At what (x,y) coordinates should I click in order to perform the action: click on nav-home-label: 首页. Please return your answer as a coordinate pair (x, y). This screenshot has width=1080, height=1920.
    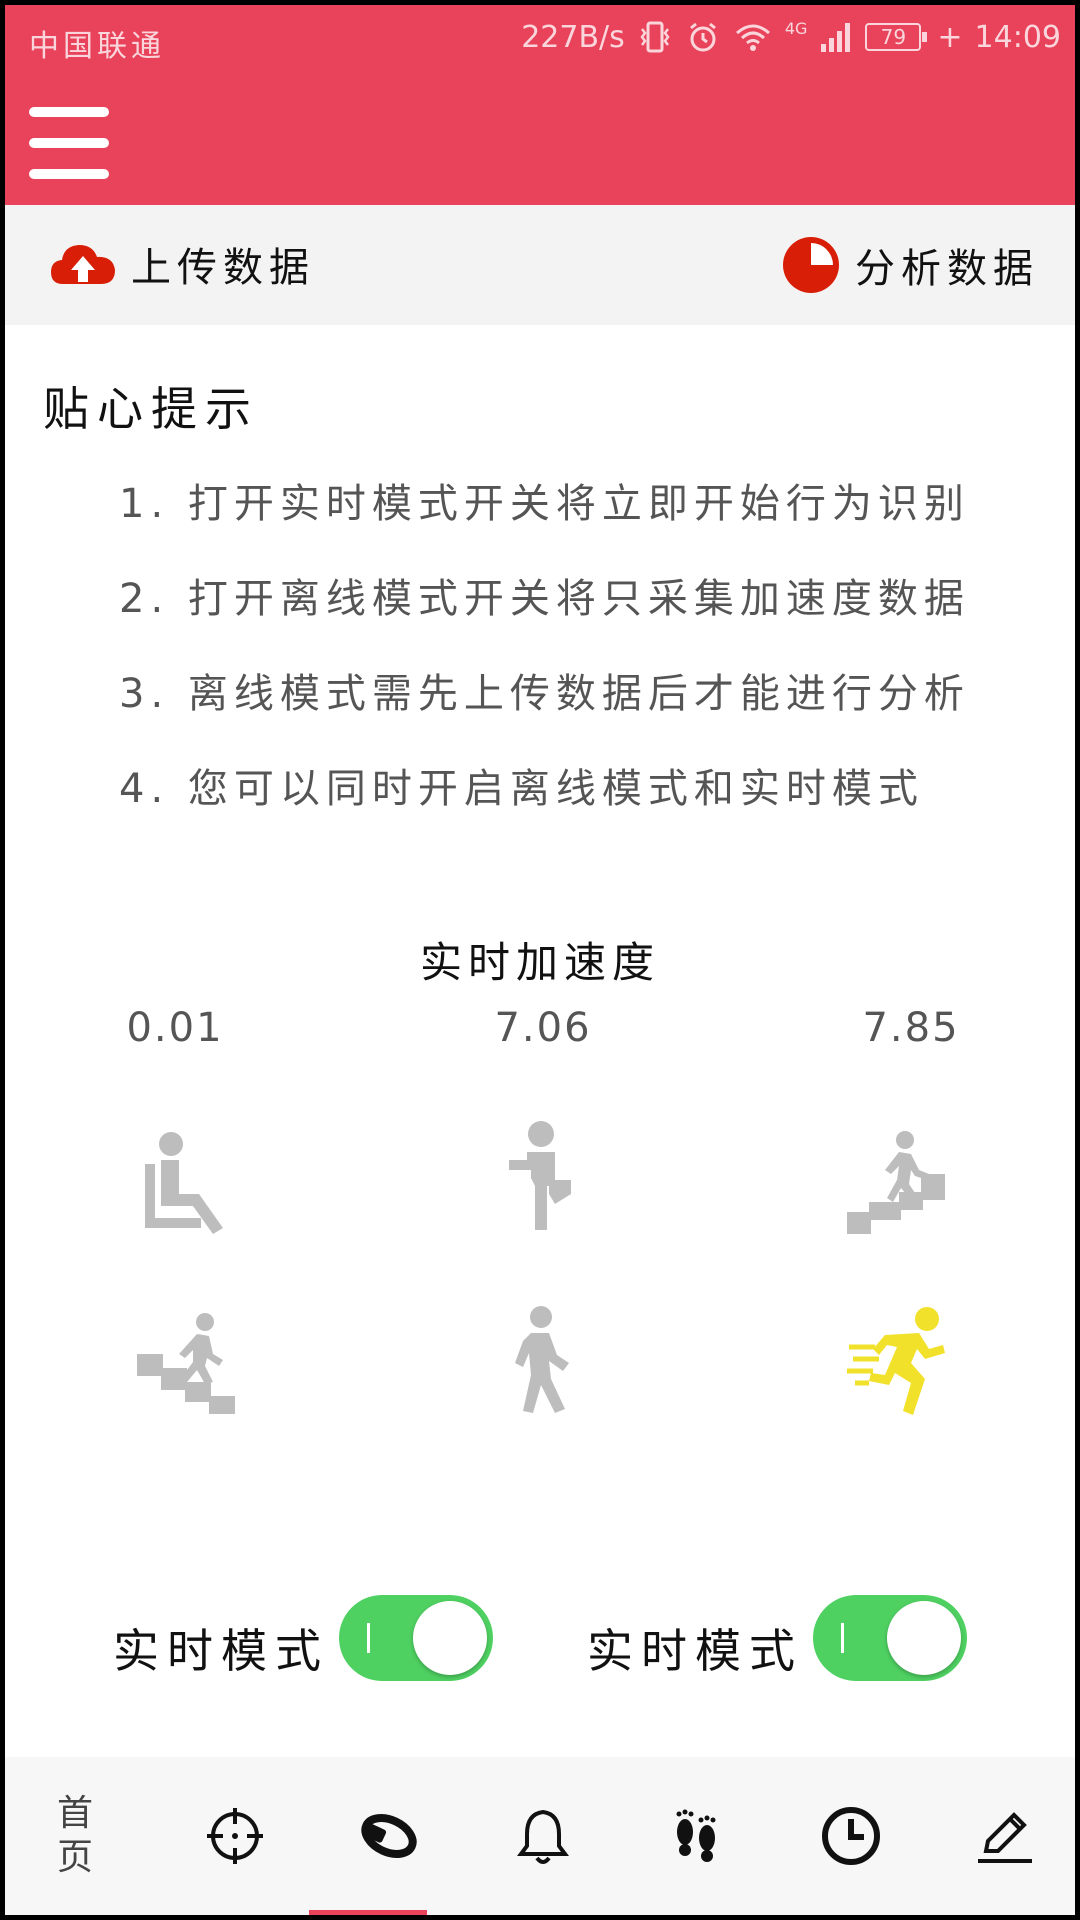
    Looking at the image, I should click on (74, 1835).